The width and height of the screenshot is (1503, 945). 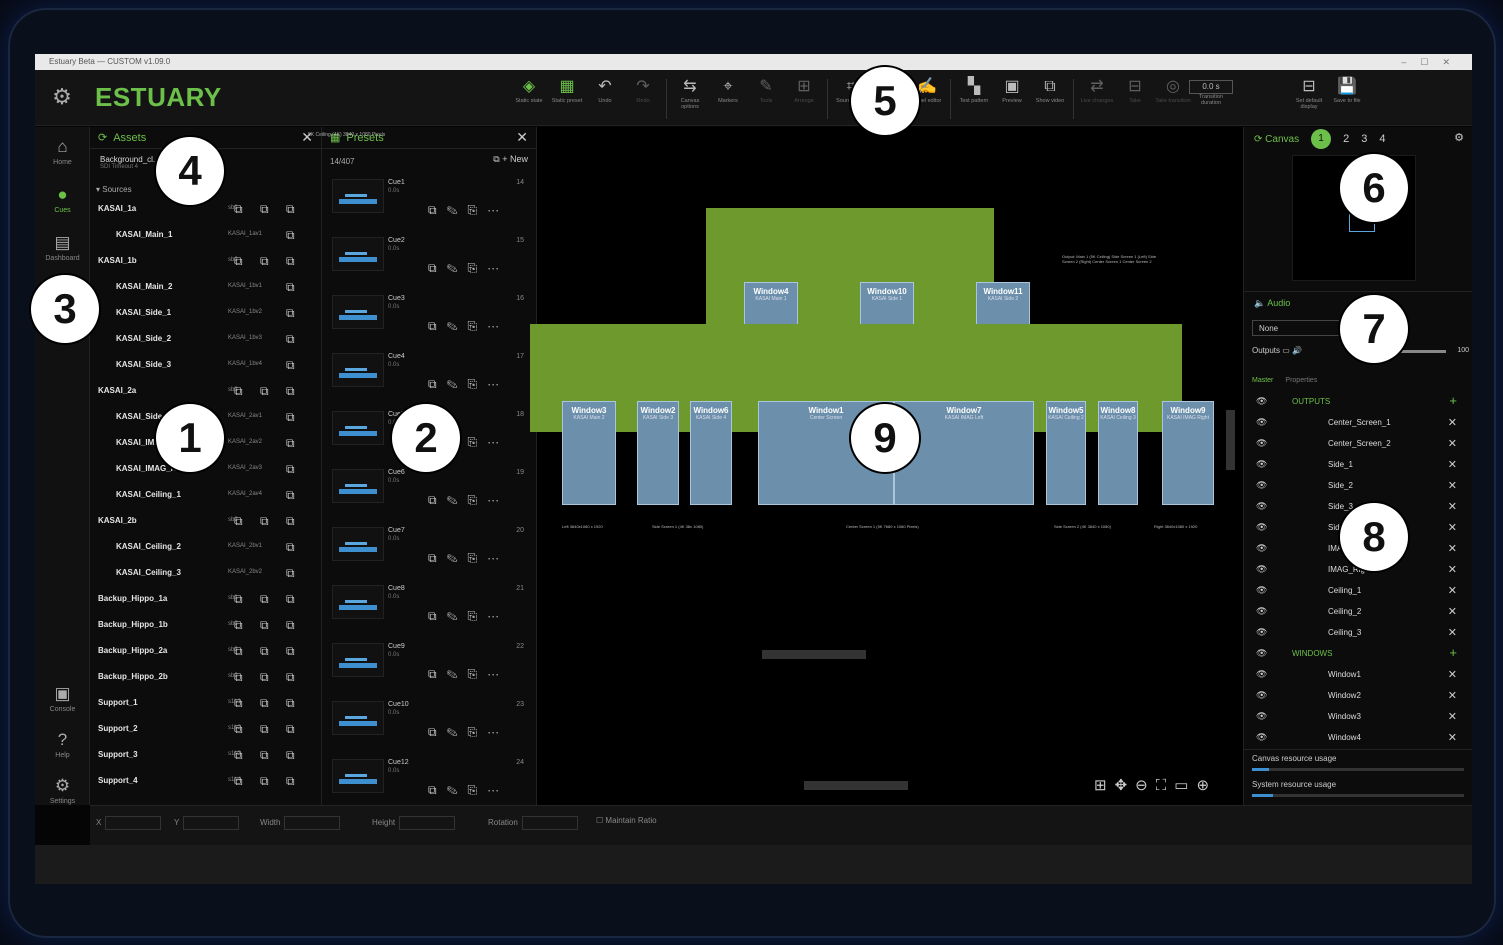 I want to click on nav-item-settings: ⚙ Settings, so click(x=62, y=790).